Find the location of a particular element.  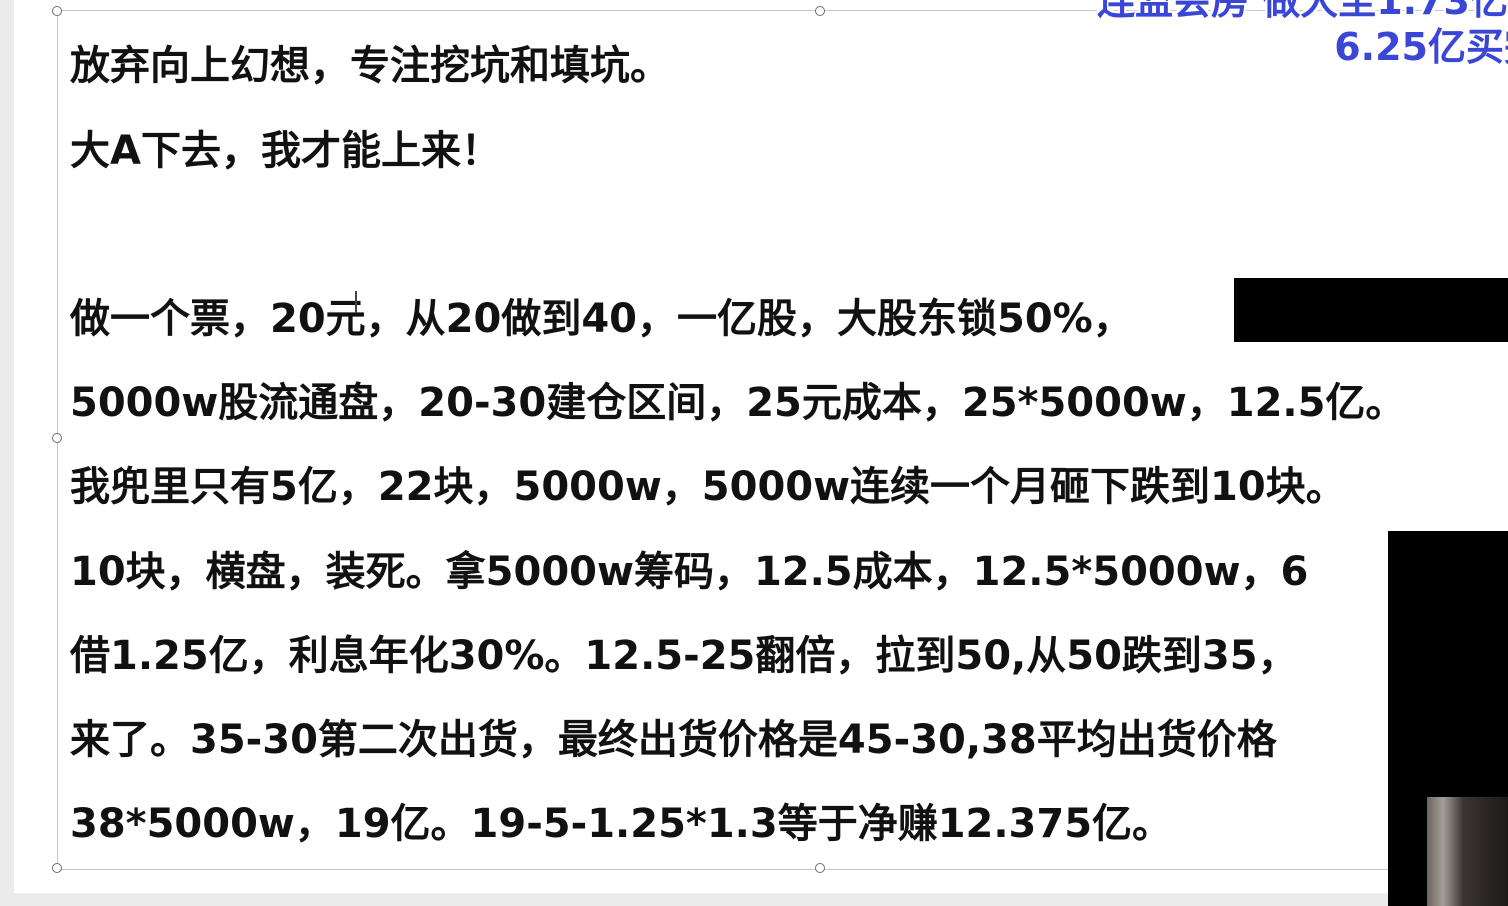

overlay-caption-line-2: 6.25亿买完 is located at coordinates (1421, 47).